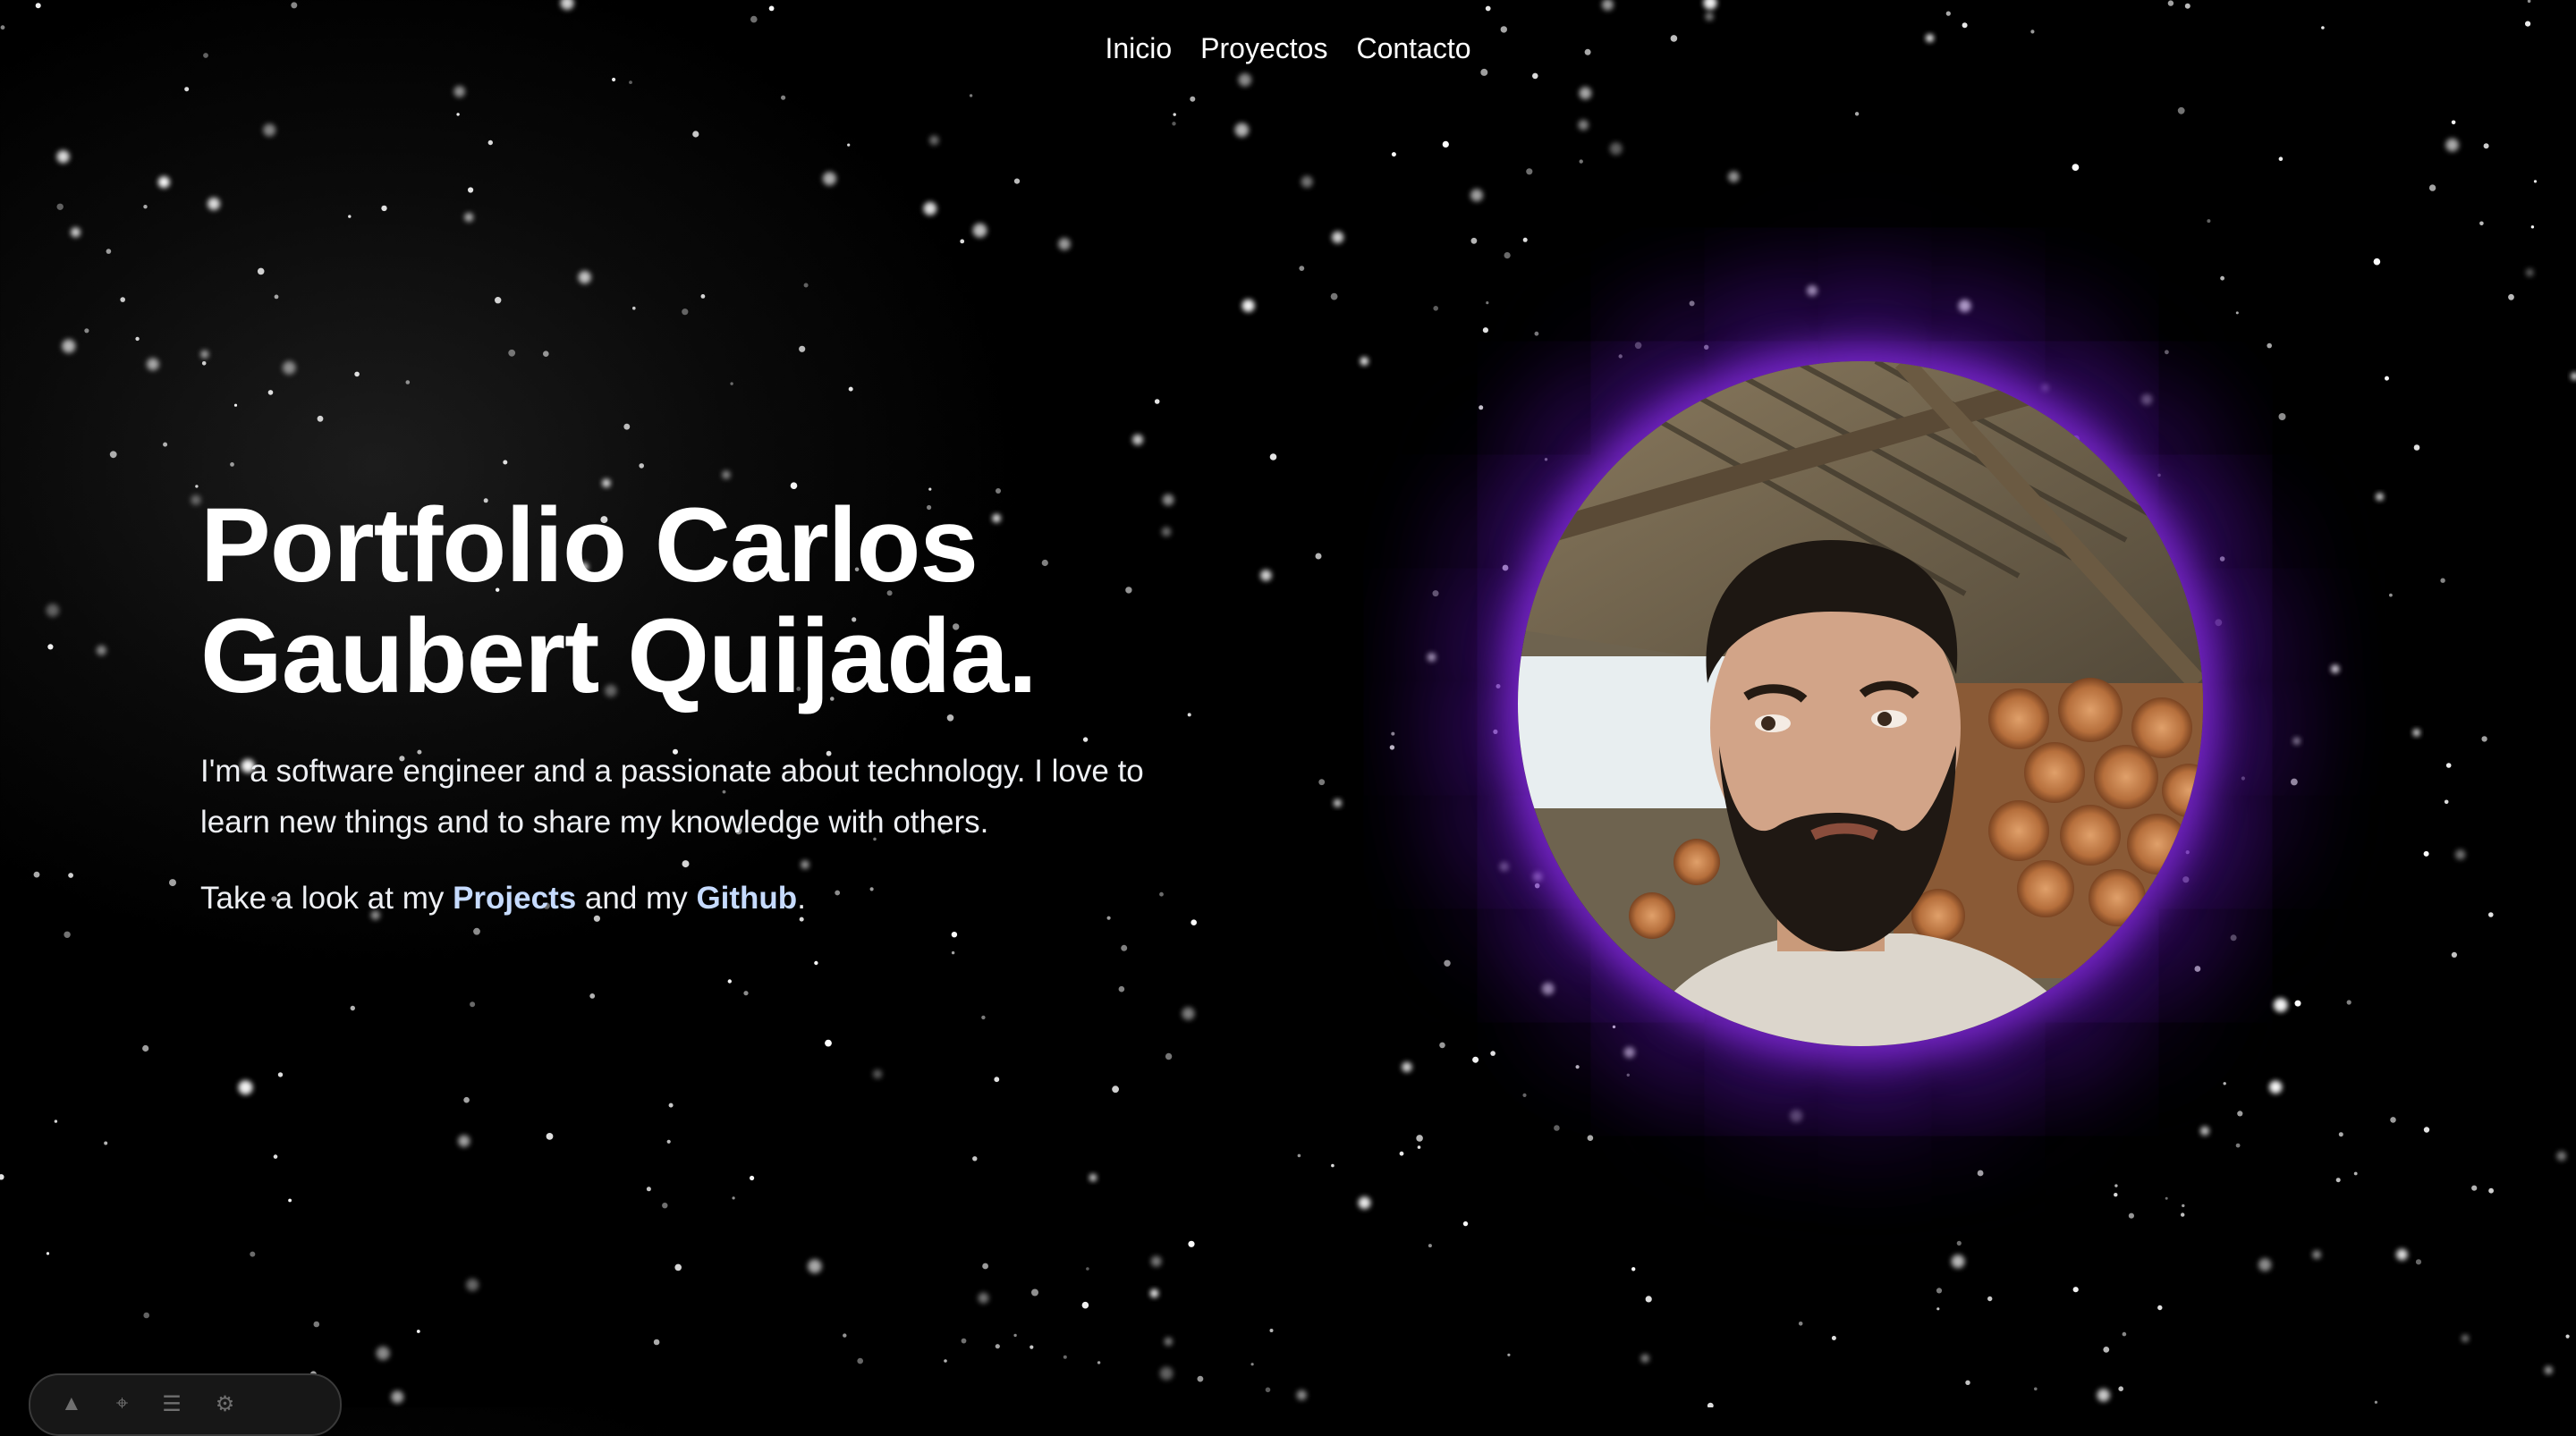 This screenshot has width=2576, height=1436. What do you see at coordinates (225, 1404) in the screenshot?
I see `gear-icon: ⚙` at bounding box center [225, 1404].